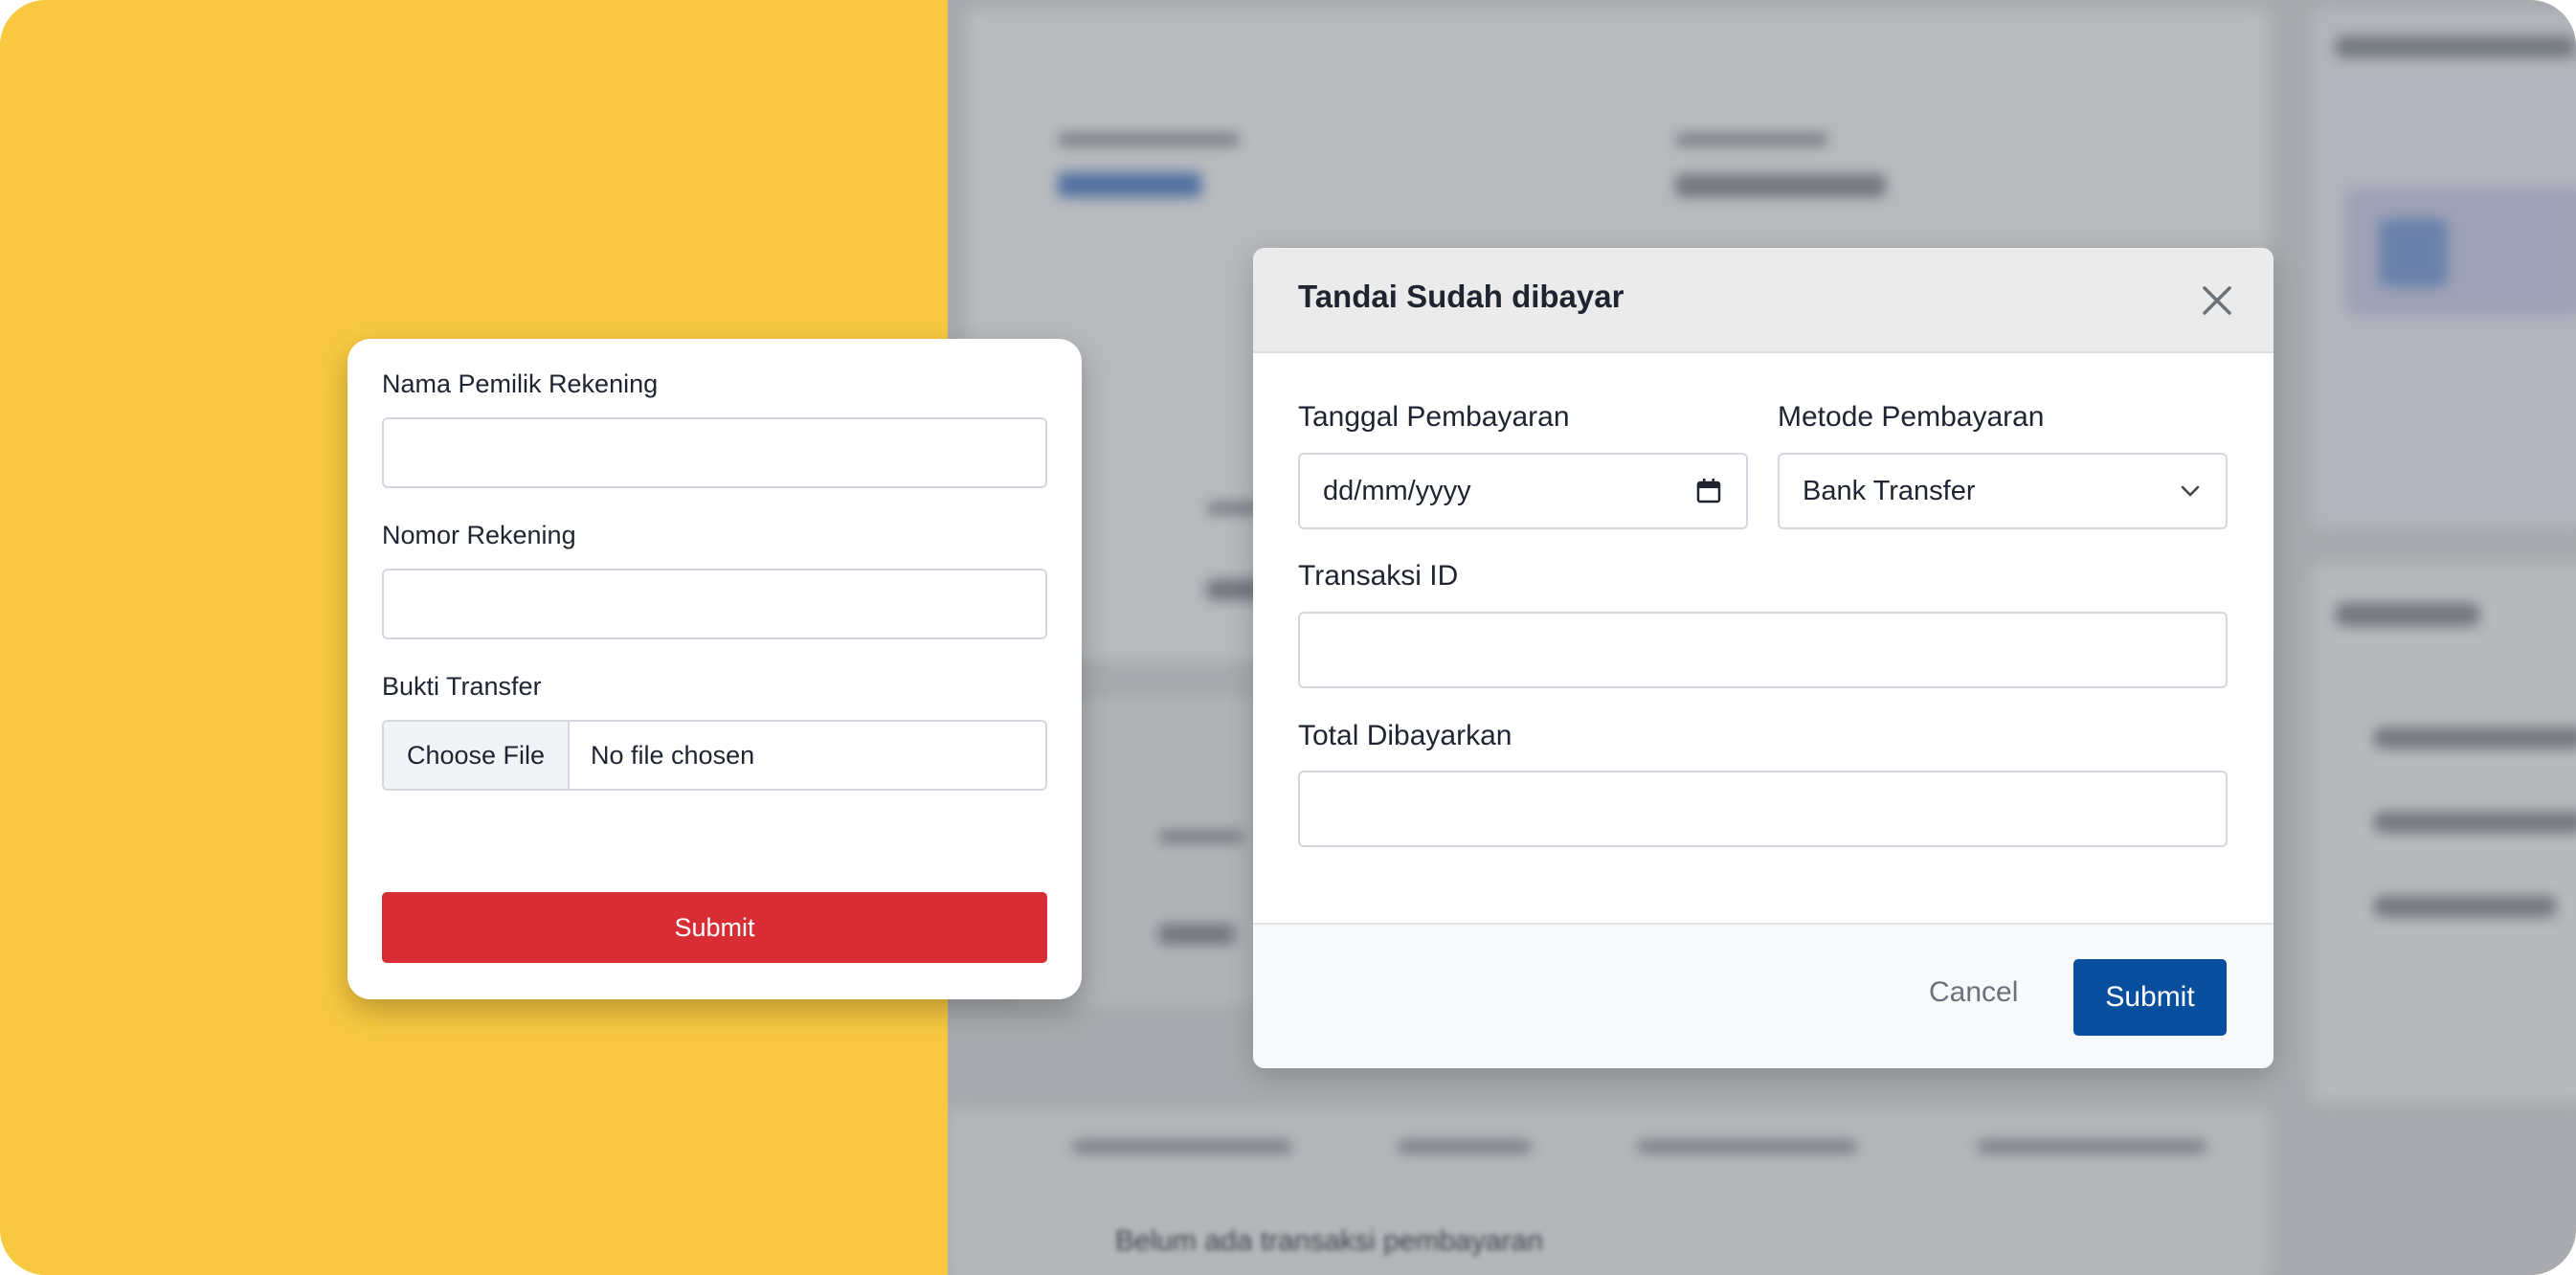 This screenshot has width=2576, height=1275. What do you see at coordinates (673, 755) in the screenshot?
I see `file-status-text: No file chosen` at bounding box center [673, 755].